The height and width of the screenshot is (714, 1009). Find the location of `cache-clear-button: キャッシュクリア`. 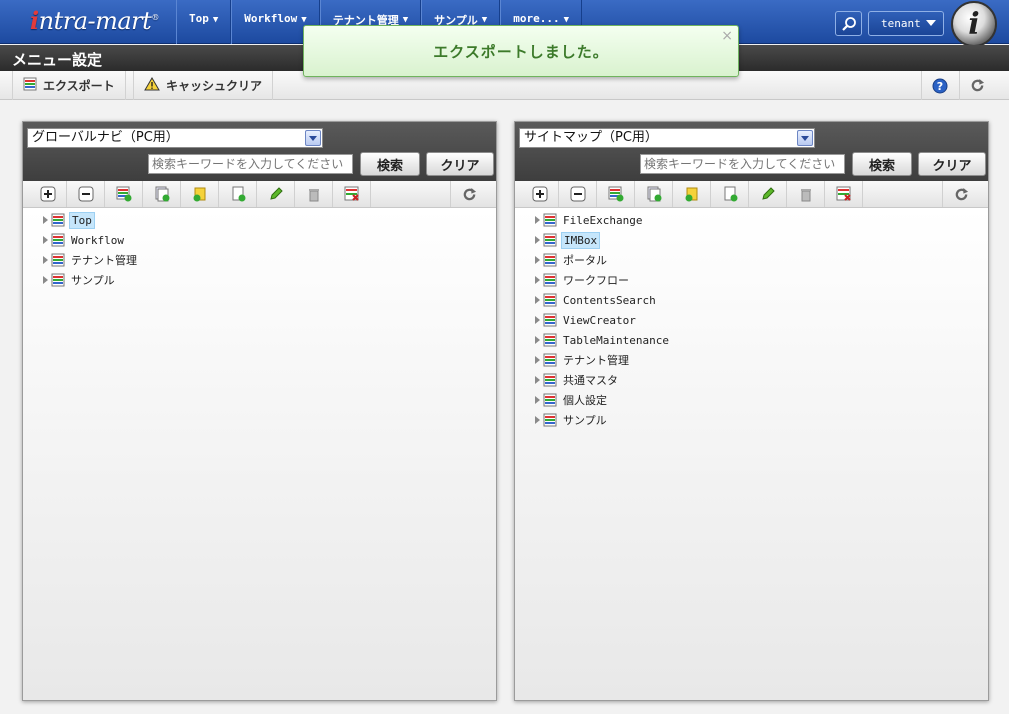

cache-clear-button: キャッシュクリア is located at coordinates (203, 85).